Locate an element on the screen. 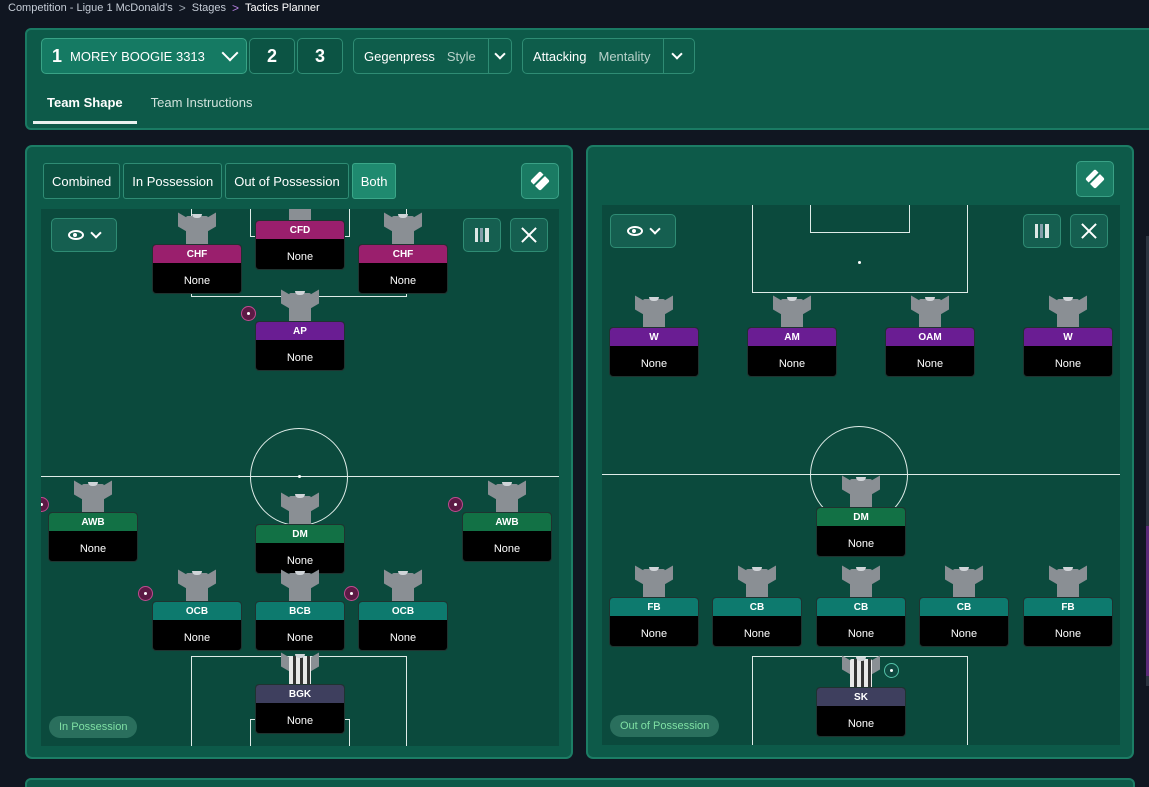 This screenshot has width=1149, height=787. mentality-select: Attacking Mentality is located at coordinates (608, 56).